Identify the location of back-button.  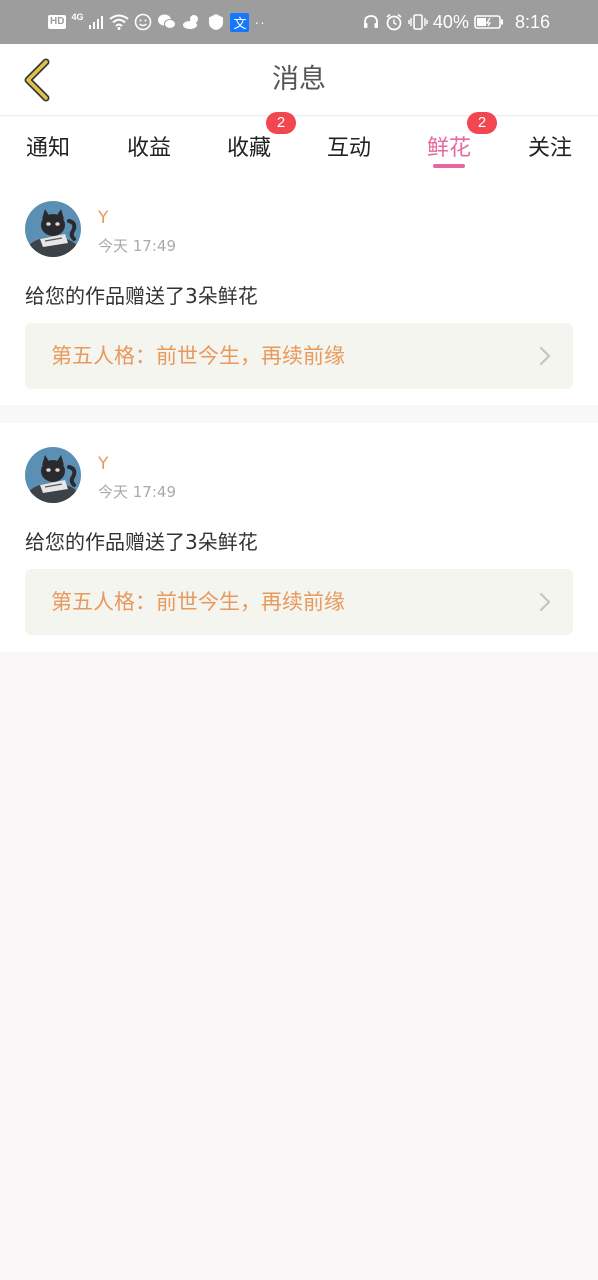
(36, 80).